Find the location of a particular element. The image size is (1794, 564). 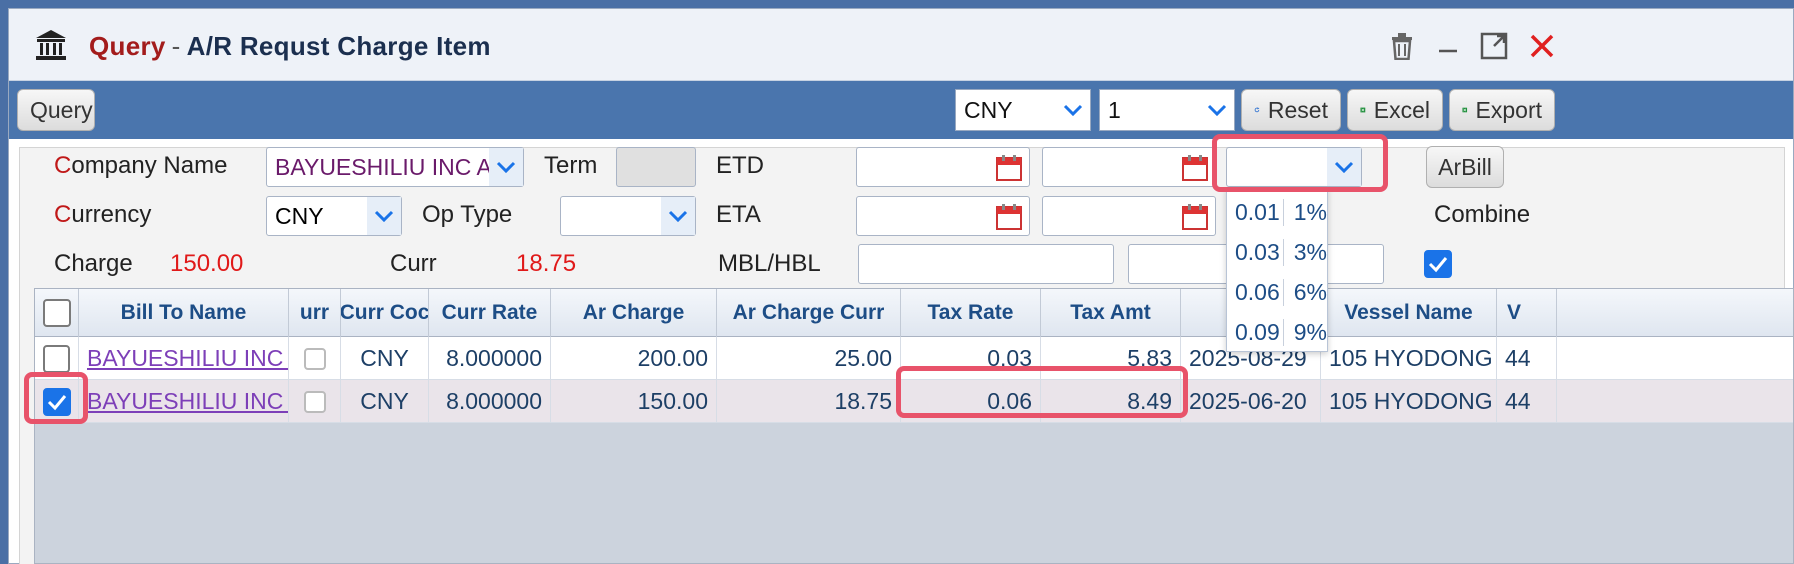

etd-label: ETD is located at coordinates (740, 165).